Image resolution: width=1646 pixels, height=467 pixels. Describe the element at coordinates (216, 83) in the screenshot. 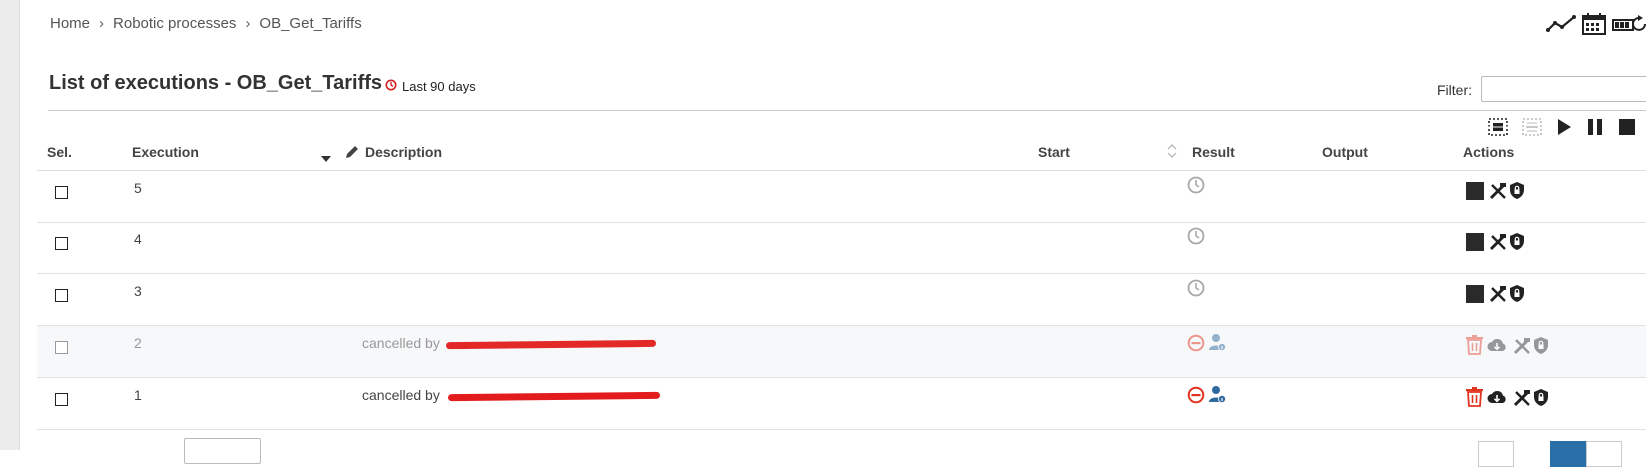

I see `page-title: List of executions - OB_Get_Tariffs` at that location.